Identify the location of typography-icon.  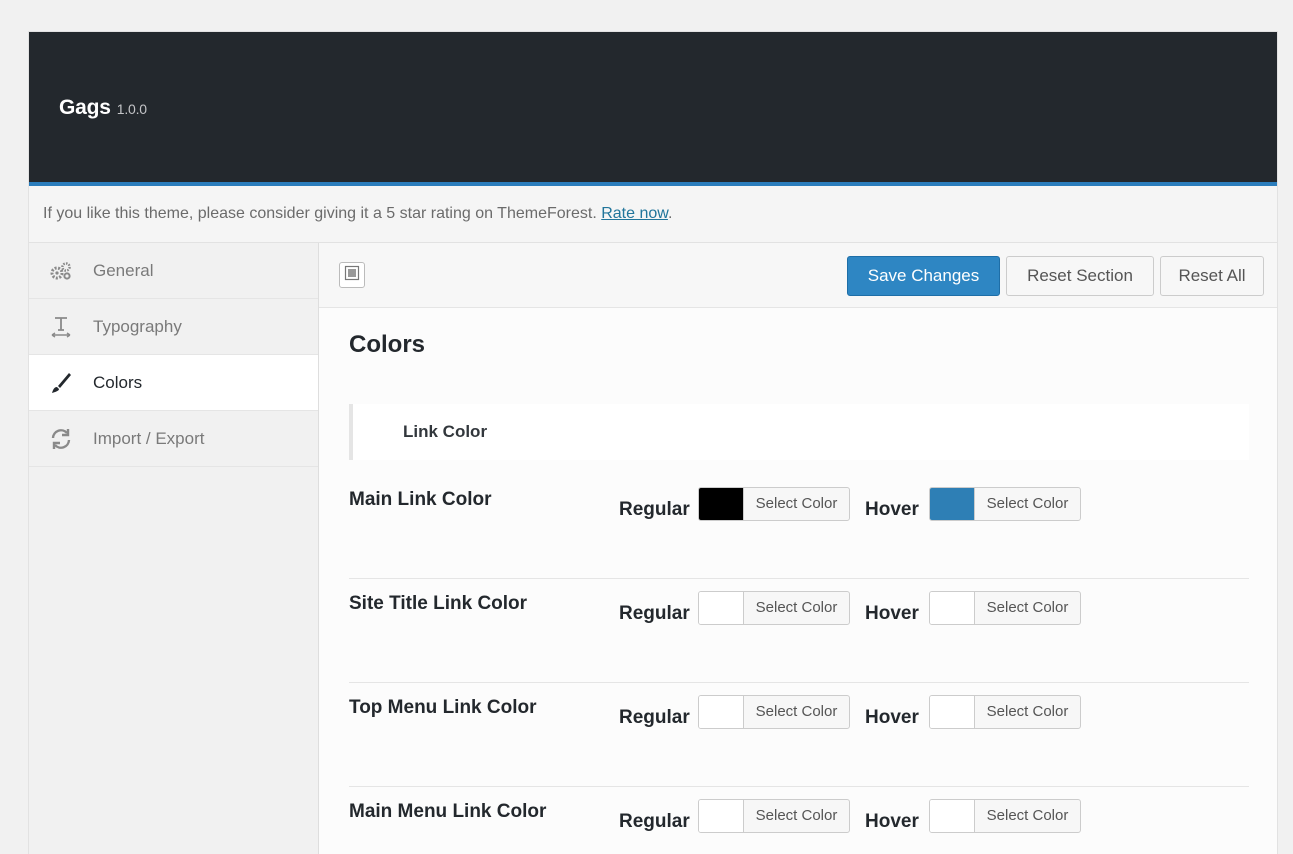
(61, 327).